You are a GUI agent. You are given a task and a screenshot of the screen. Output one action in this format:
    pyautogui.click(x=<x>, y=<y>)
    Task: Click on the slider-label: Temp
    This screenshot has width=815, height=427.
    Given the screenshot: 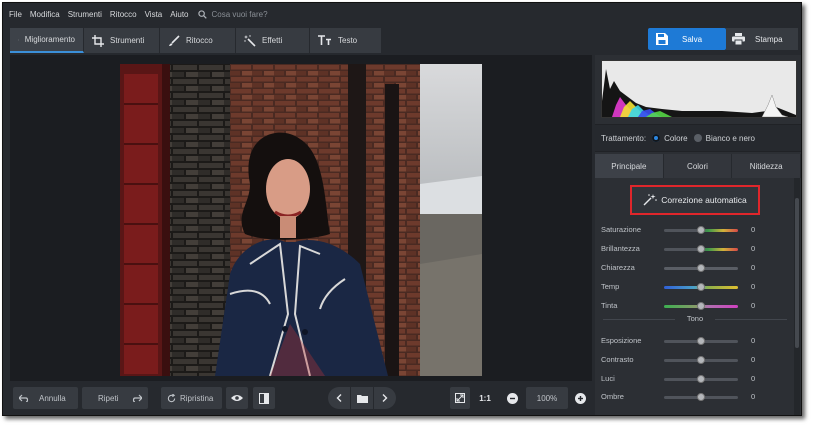 What is the action you would take?
    pyautogui.click(x=610, y=286)
    